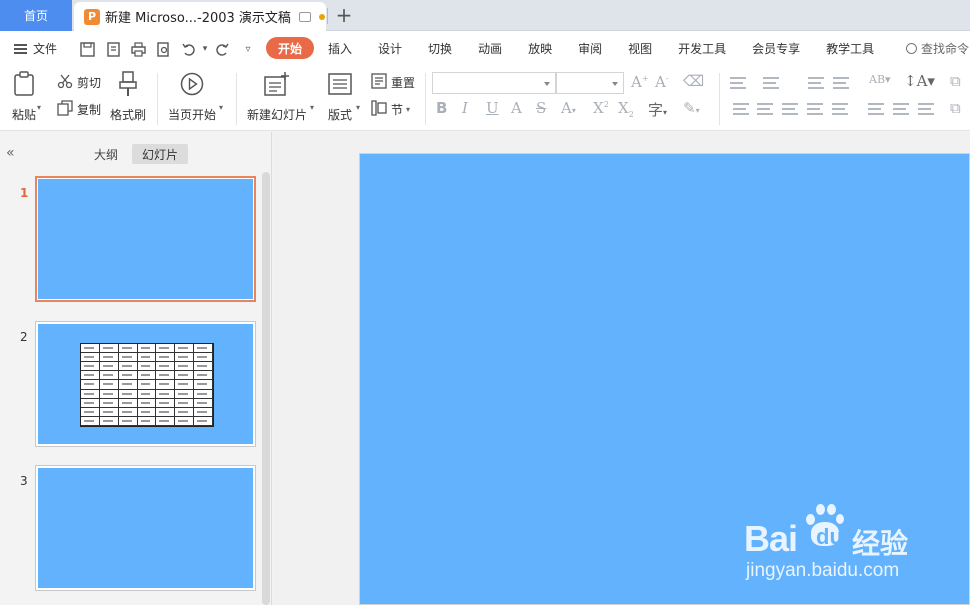  I want to click on section-icon, so click(379, 109).